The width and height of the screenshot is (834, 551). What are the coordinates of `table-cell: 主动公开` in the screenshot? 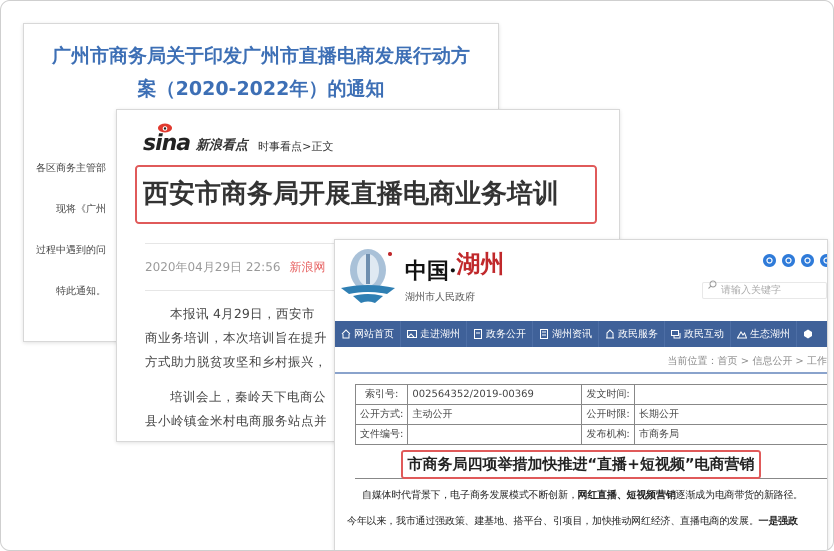 It's located at (495, 414).